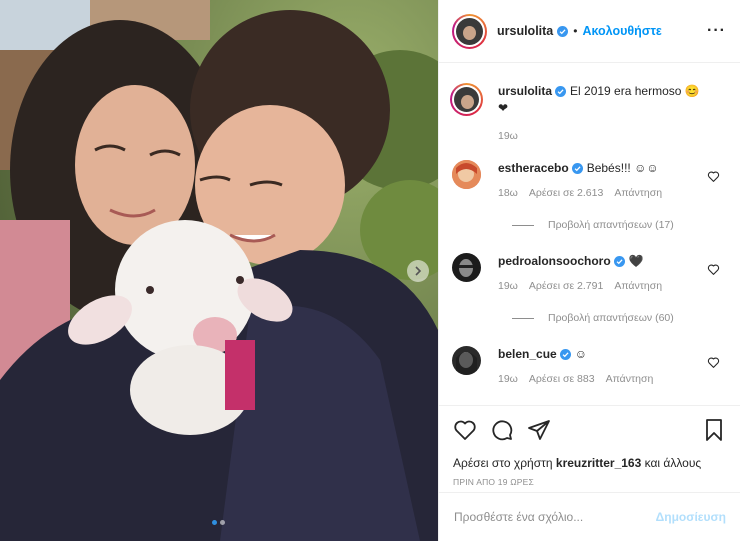 The width and height of the screenshot is (740, 541). I want to click on add-comment-bar: Δημοσίευση, so click(589, 516).